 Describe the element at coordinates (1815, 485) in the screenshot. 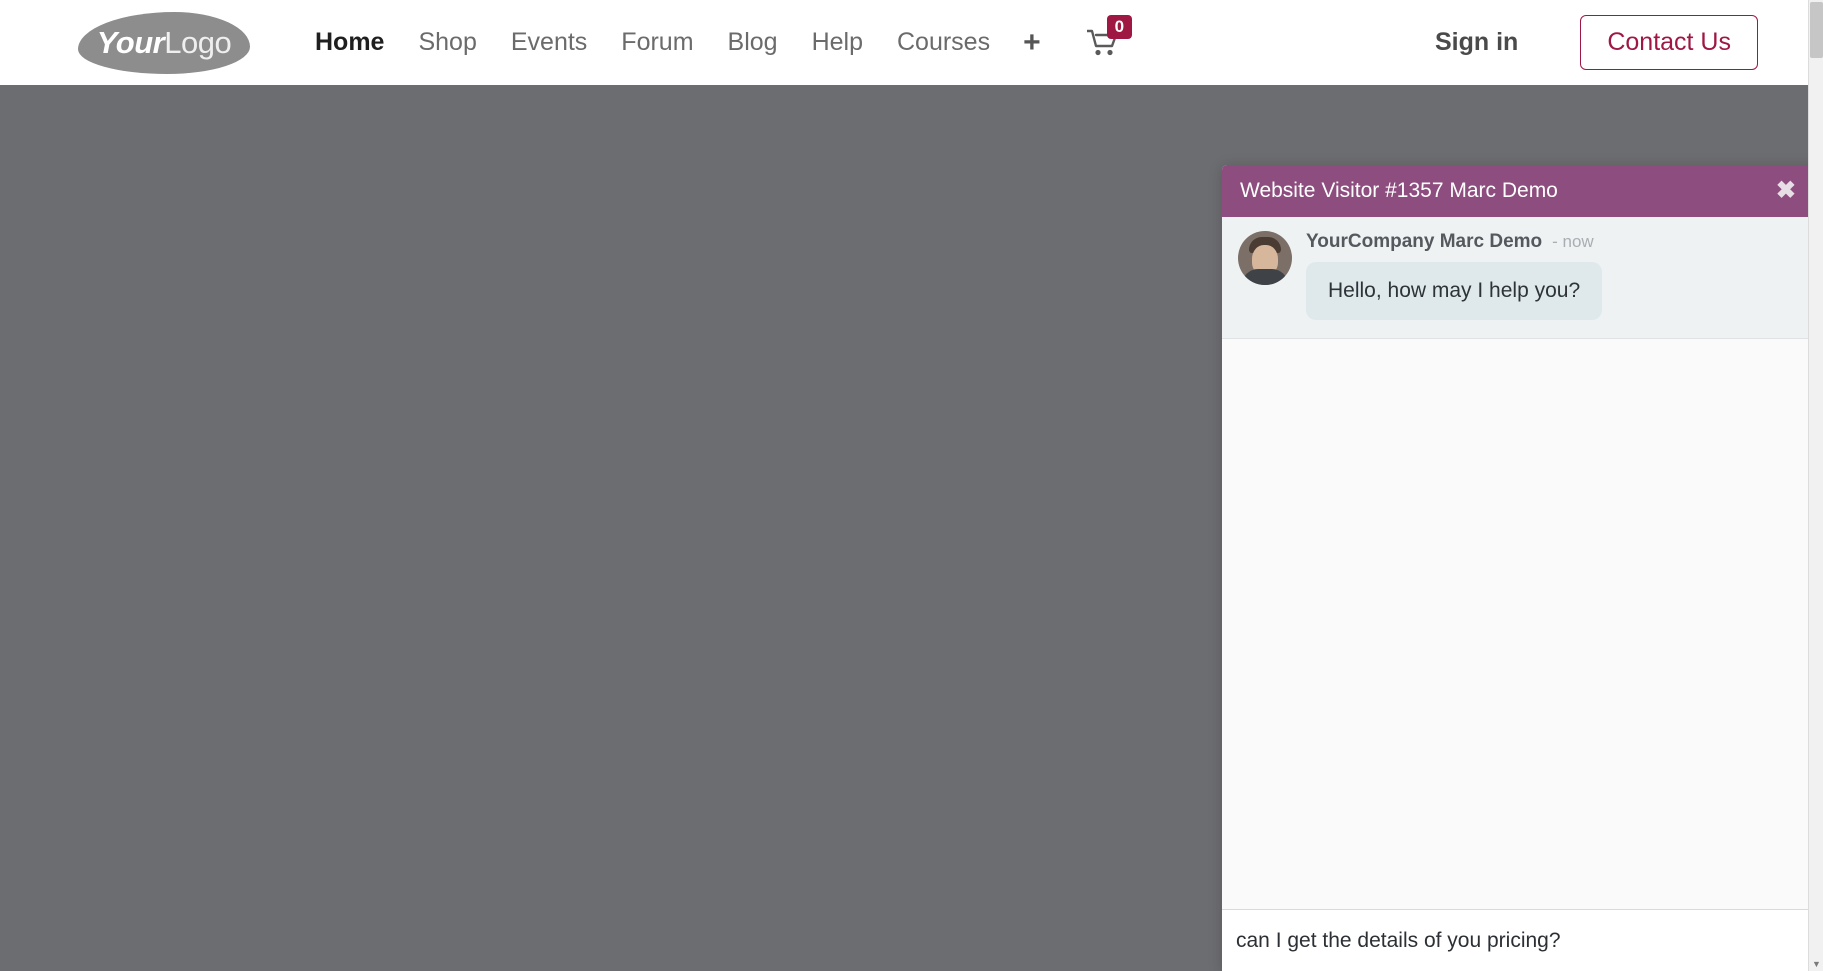

I see `browser-scrollbar: ▼` at that location.